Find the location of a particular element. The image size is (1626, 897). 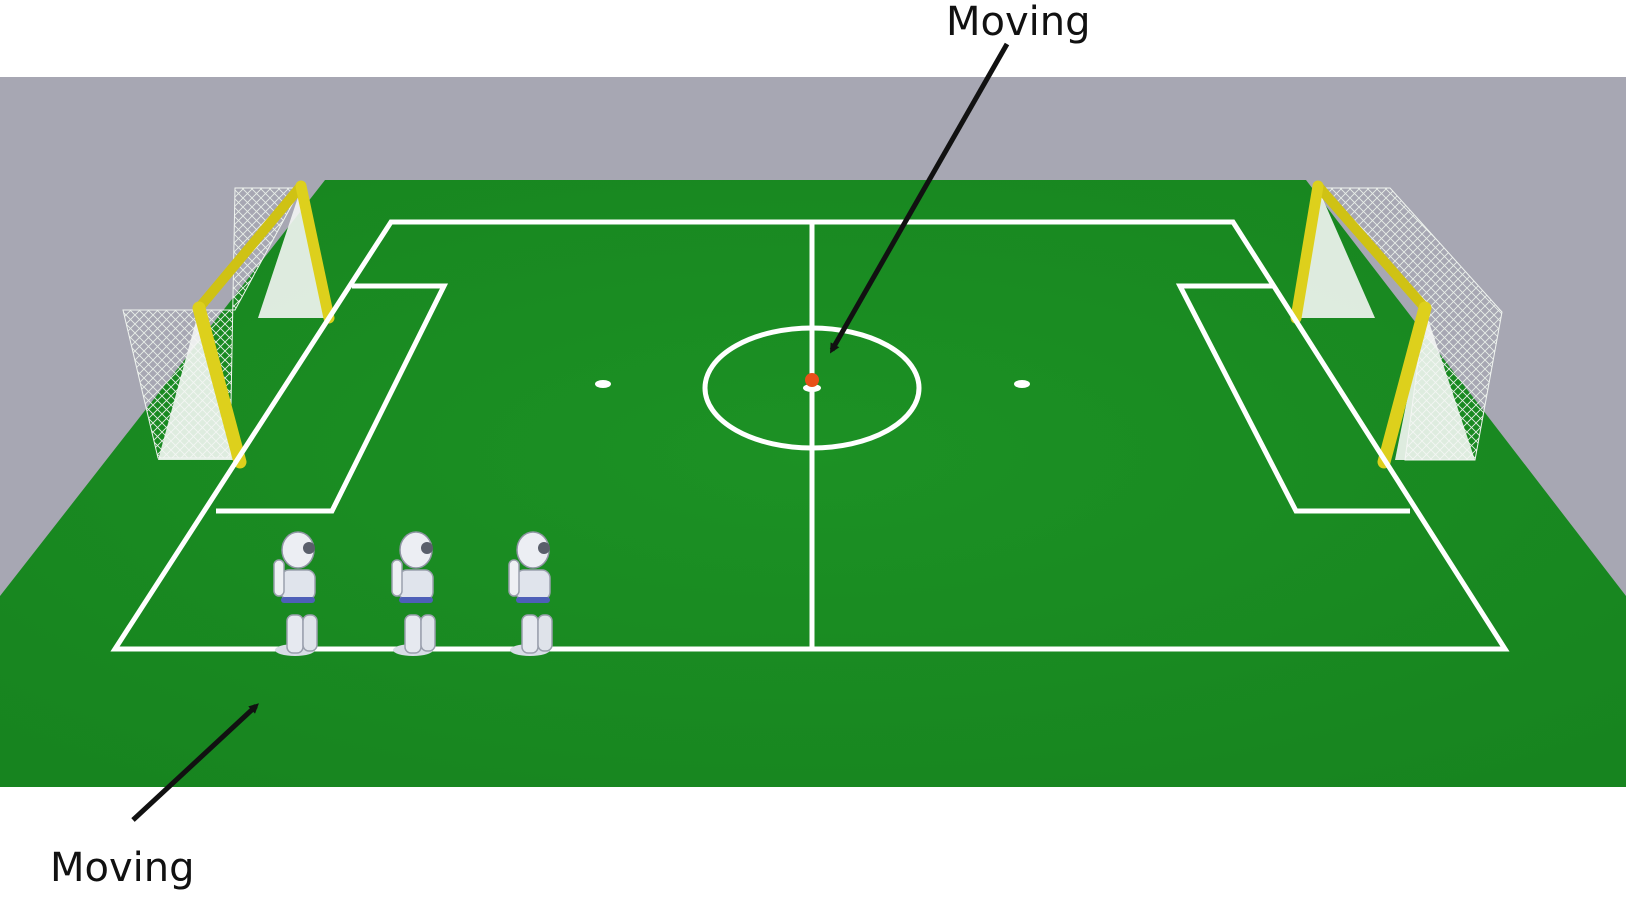

ball-body is located at coordinates (812, 380).